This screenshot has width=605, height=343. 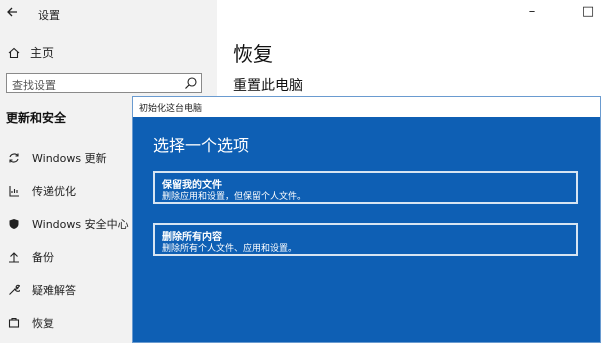 What do you see at coordinates (49, 15) in the screenshot?
I see `app-title: 设置` at bounding box center [49, 15].